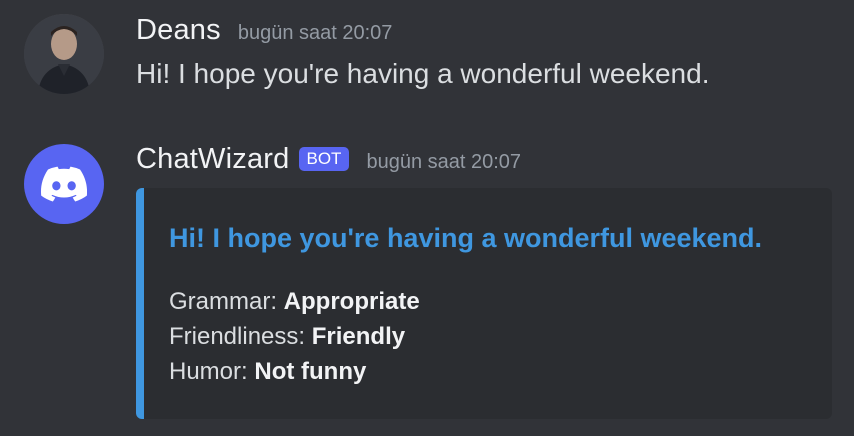 The image size is (854, 436). I want to click on person-photo-icon, so click(64, 54).